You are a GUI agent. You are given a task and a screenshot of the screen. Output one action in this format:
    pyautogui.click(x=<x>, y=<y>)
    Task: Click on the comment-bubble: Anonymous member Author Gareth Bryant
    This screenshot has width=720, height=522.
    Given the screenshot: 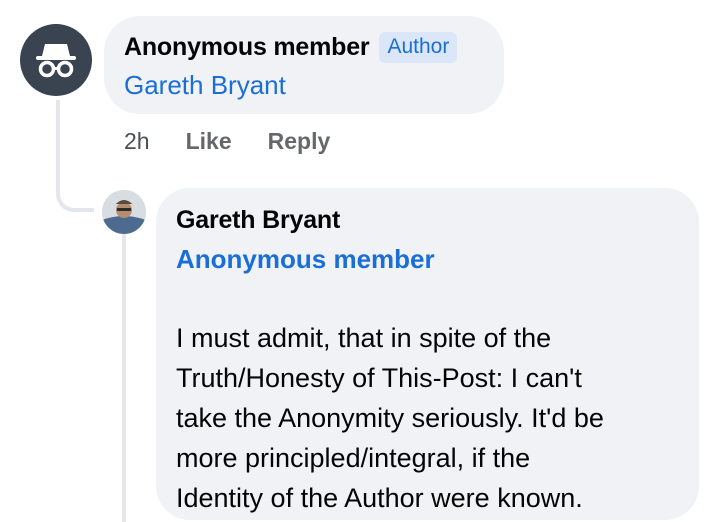 What is the action you would take?
    pyautogui.click(x=304, y=65)
    